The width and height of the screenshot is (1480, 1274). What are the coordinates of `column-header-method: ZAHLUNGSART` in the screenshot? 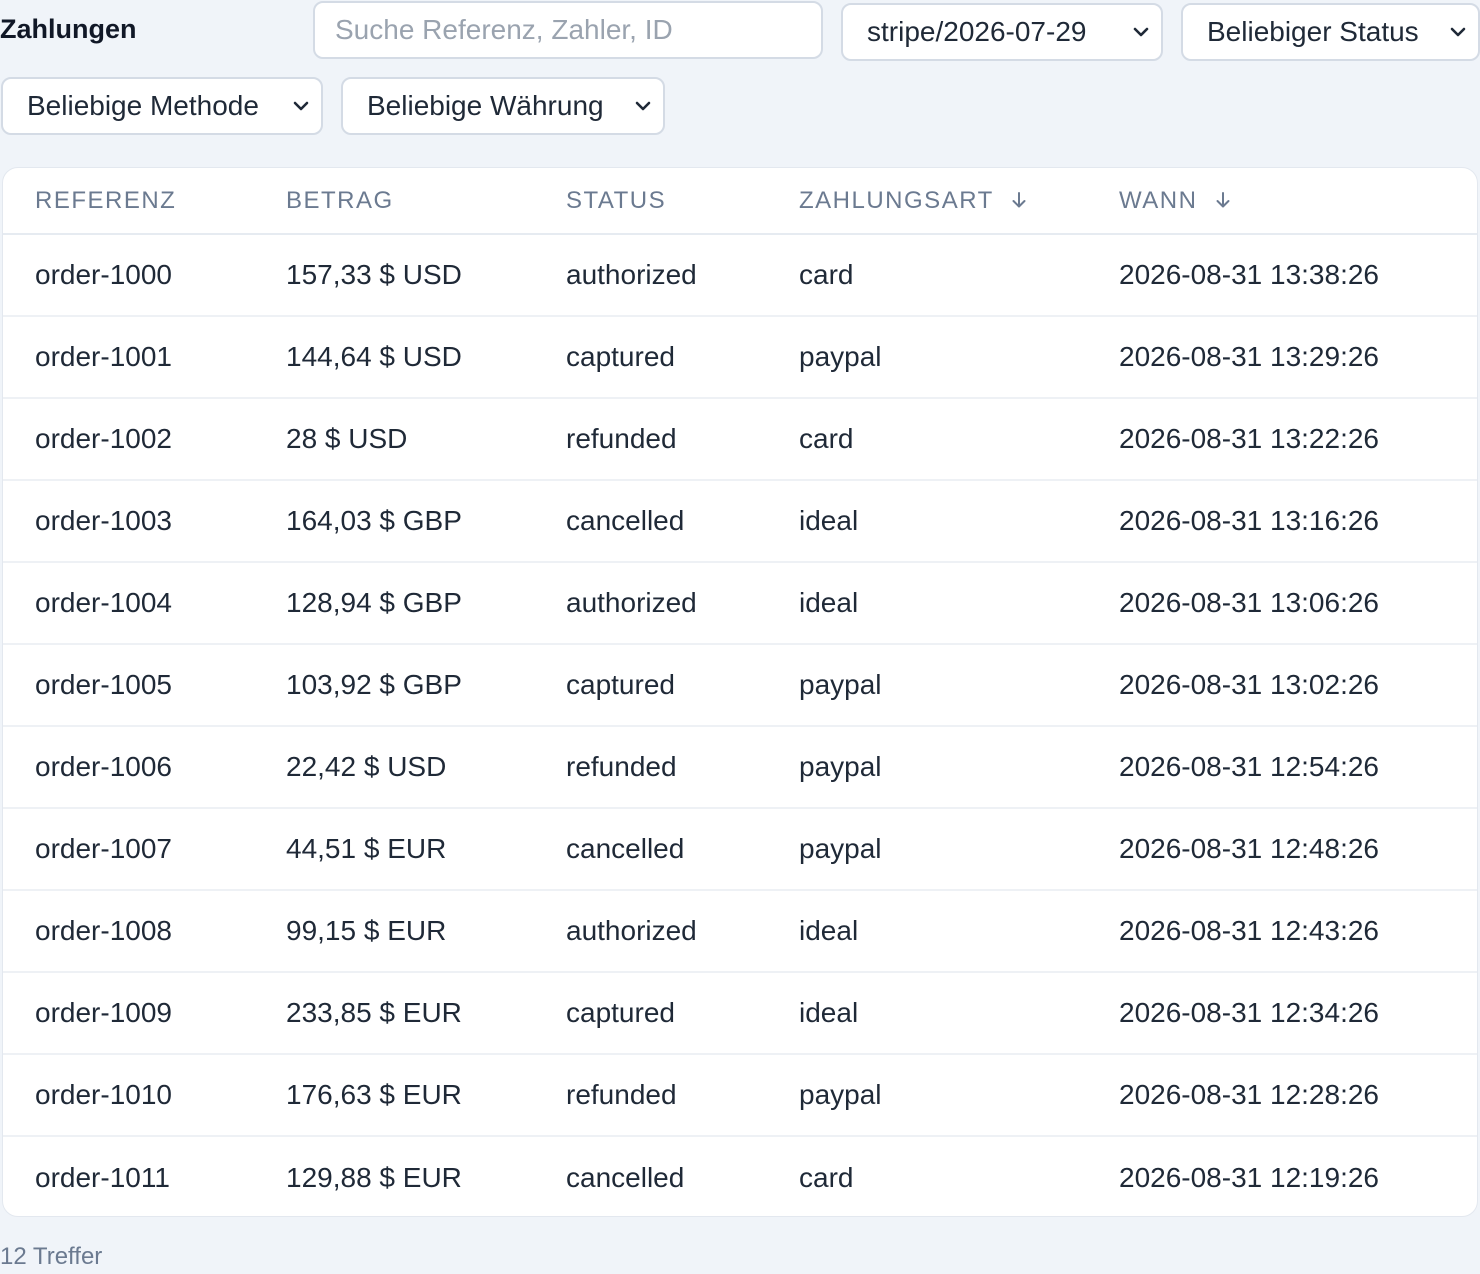 It's located at (959, 201).